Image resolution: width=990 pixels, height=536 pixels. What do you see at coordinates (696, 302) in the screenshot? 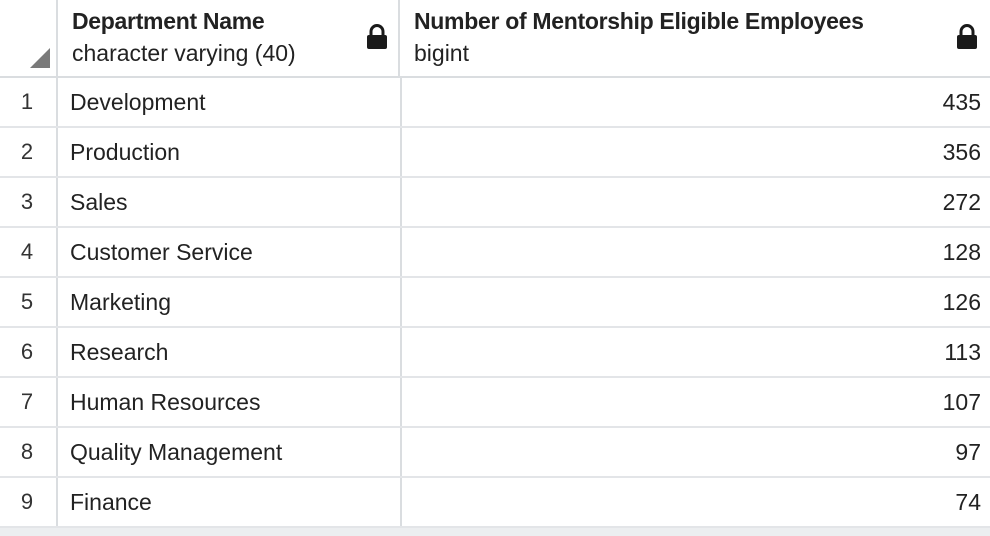
I see `count-cell: 126` at bounding box center [696, 302].